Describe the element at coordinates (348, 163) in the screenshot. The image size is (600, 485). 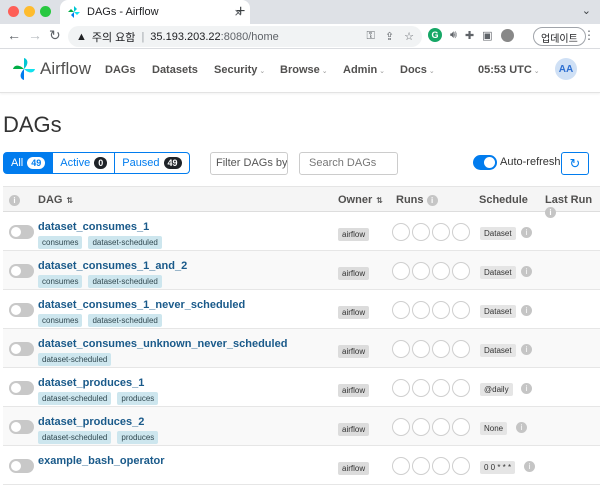
I see `search-input: Search DAGs` at that location.